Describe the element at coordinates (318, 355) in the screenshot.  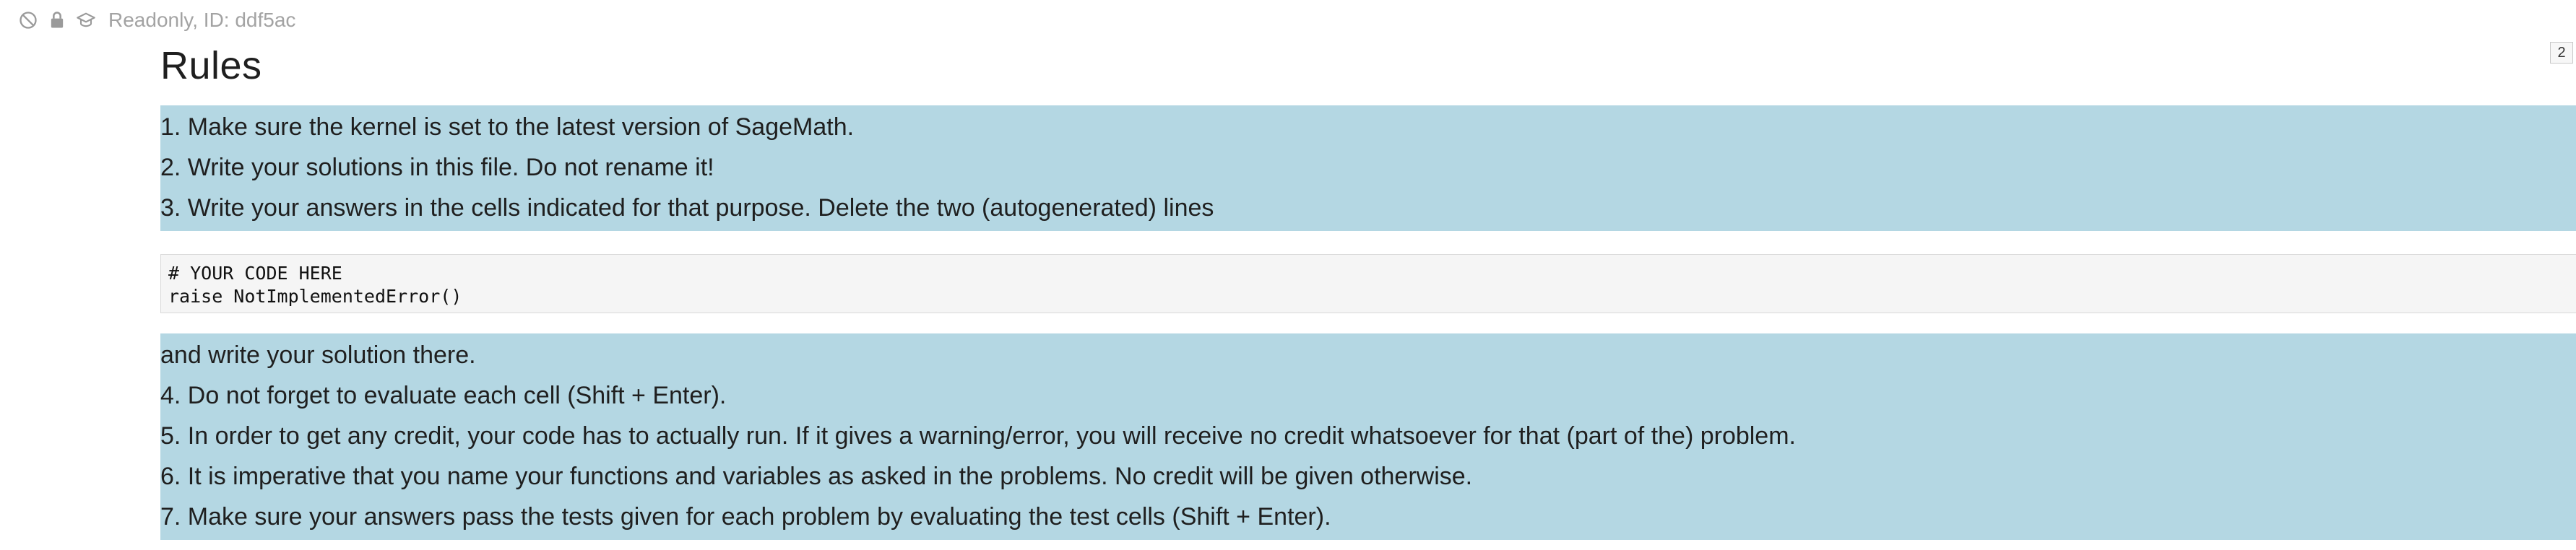
I see `rule-line: and write your solution there.` at that location.